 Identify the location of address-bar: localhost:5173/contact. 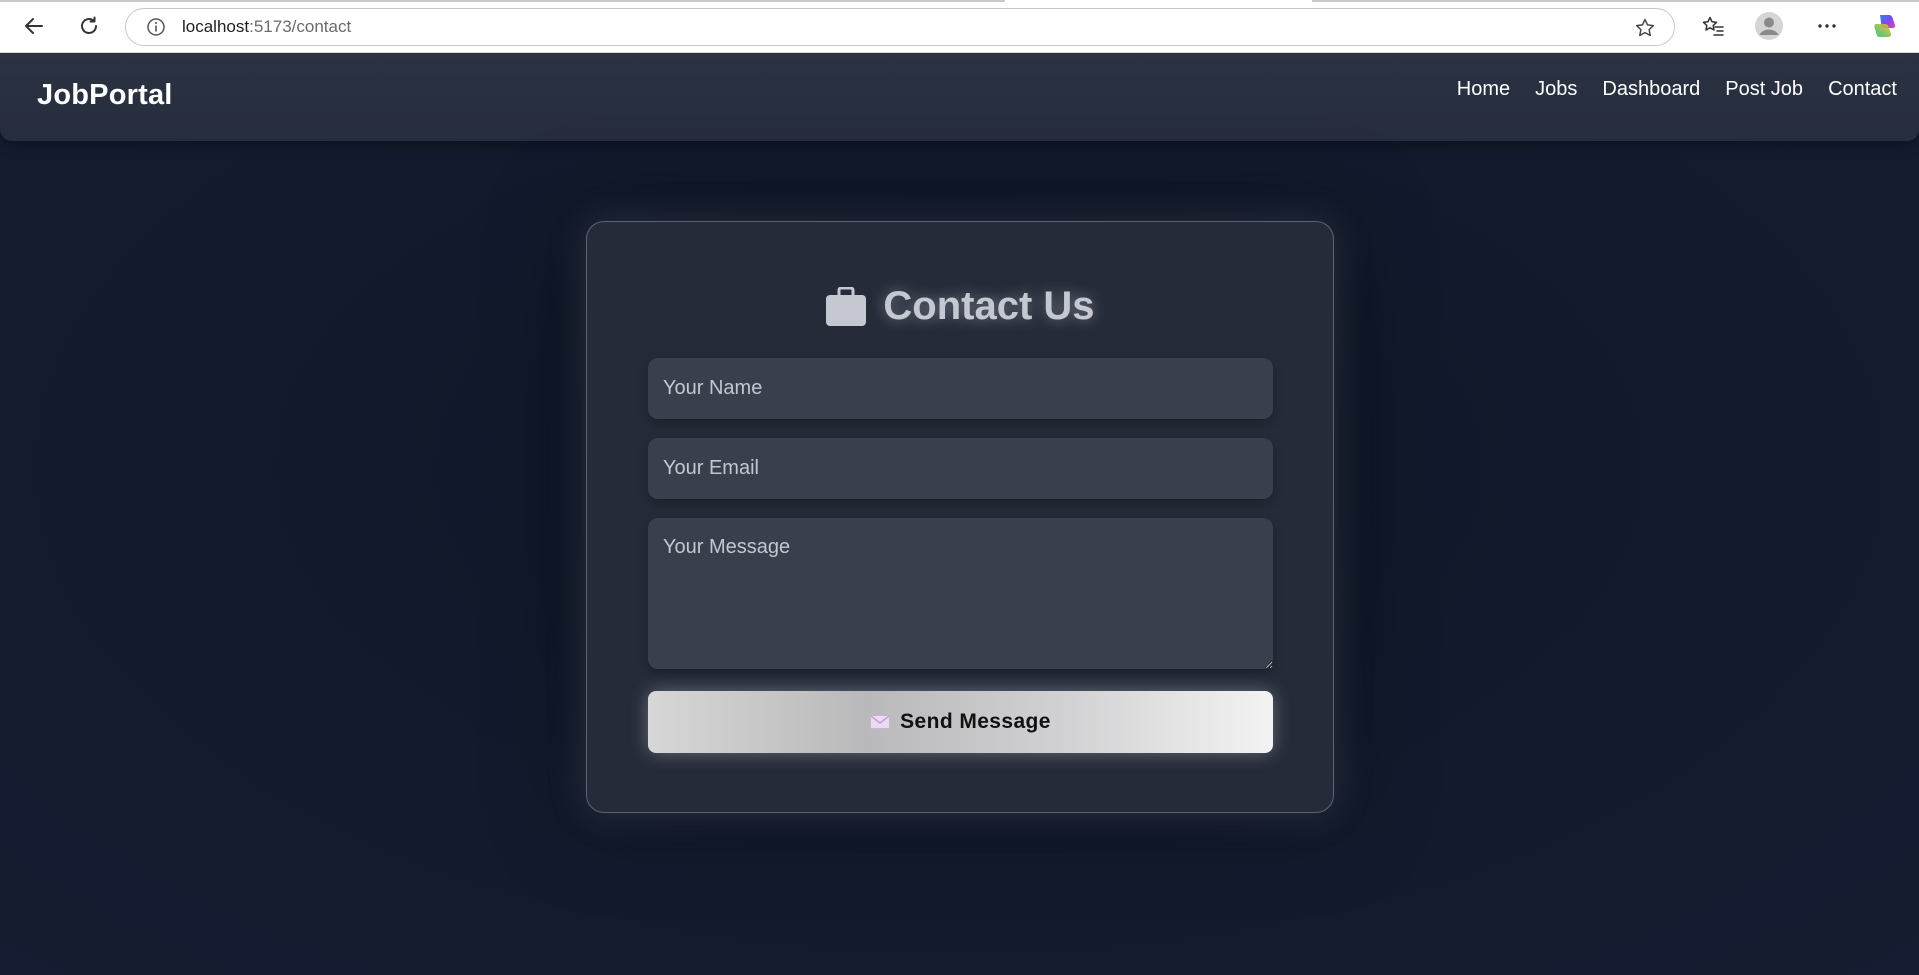
(900, 27).